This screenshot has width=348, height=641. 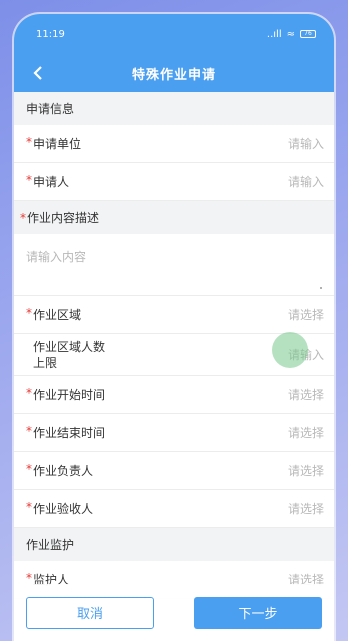 What do you see at coordinates (60, 507) in the screenshot?
I see `field-label: * 作业验收人` at bounding box center [60, 507].